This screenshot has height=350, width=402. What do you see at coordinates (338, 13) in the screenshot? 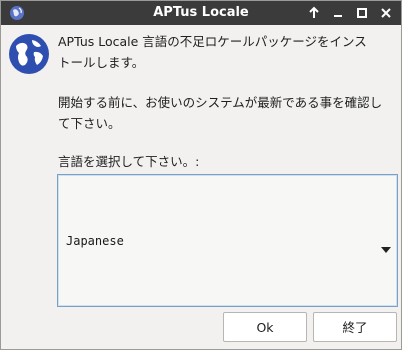
I see `minimize-icon` at bounding box center [338, 13].